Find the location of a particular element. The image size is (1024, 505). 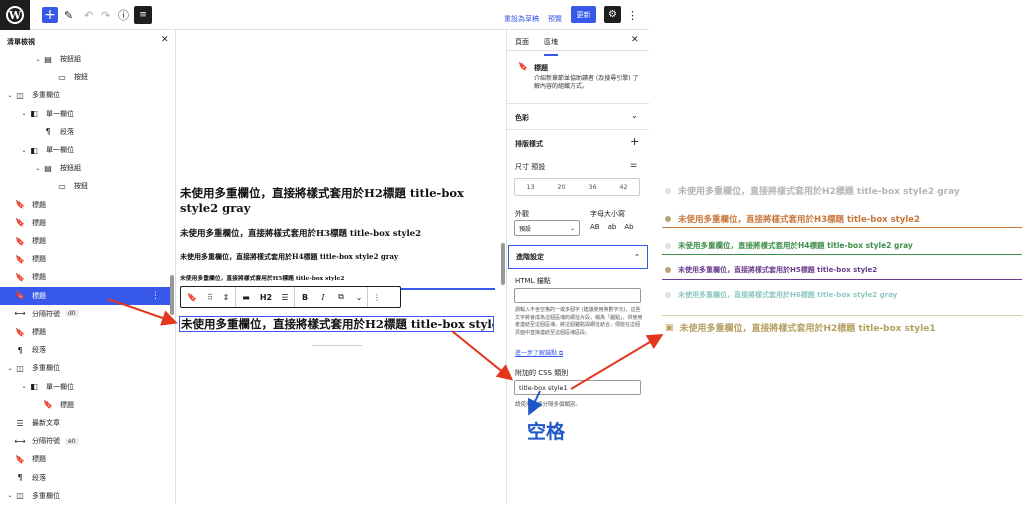

custom-size-sliders-icon: ⚌ is located at coordinates (633, 164).